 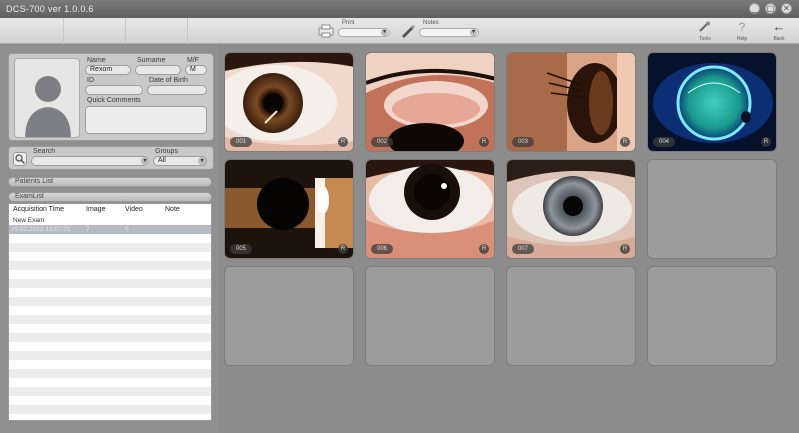 I want to click on column-header: Acquisition Time, so click(x=38, y=209).